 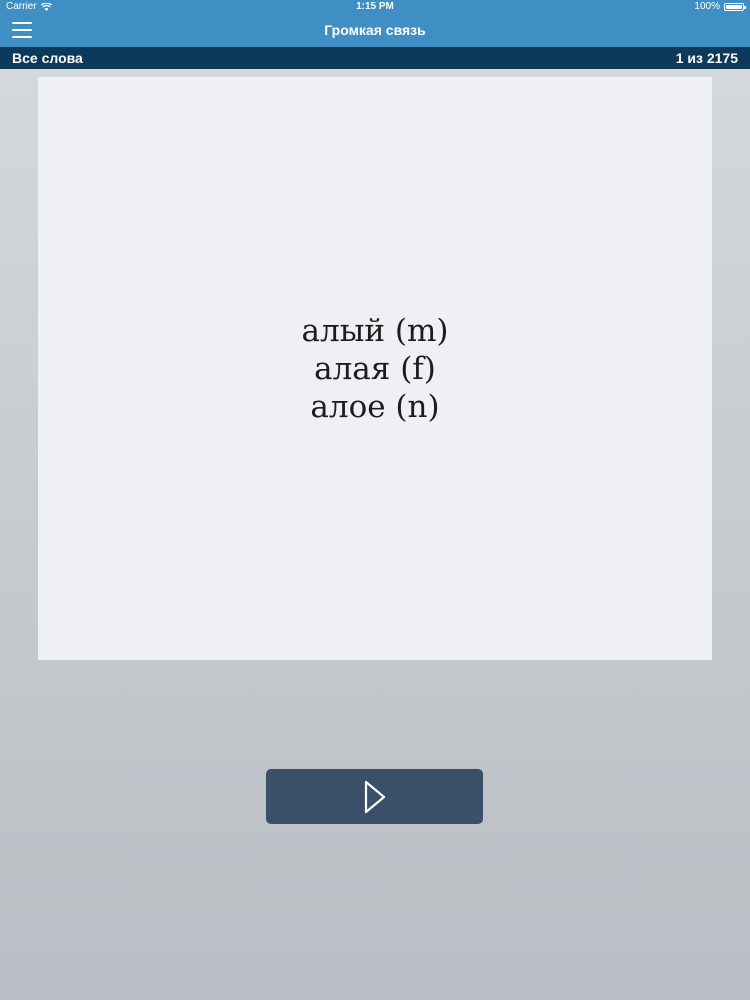 What do you see at coordinates (735, 7) in the screenshot?
I see `battery-icon` at bounding box center [735, 7].